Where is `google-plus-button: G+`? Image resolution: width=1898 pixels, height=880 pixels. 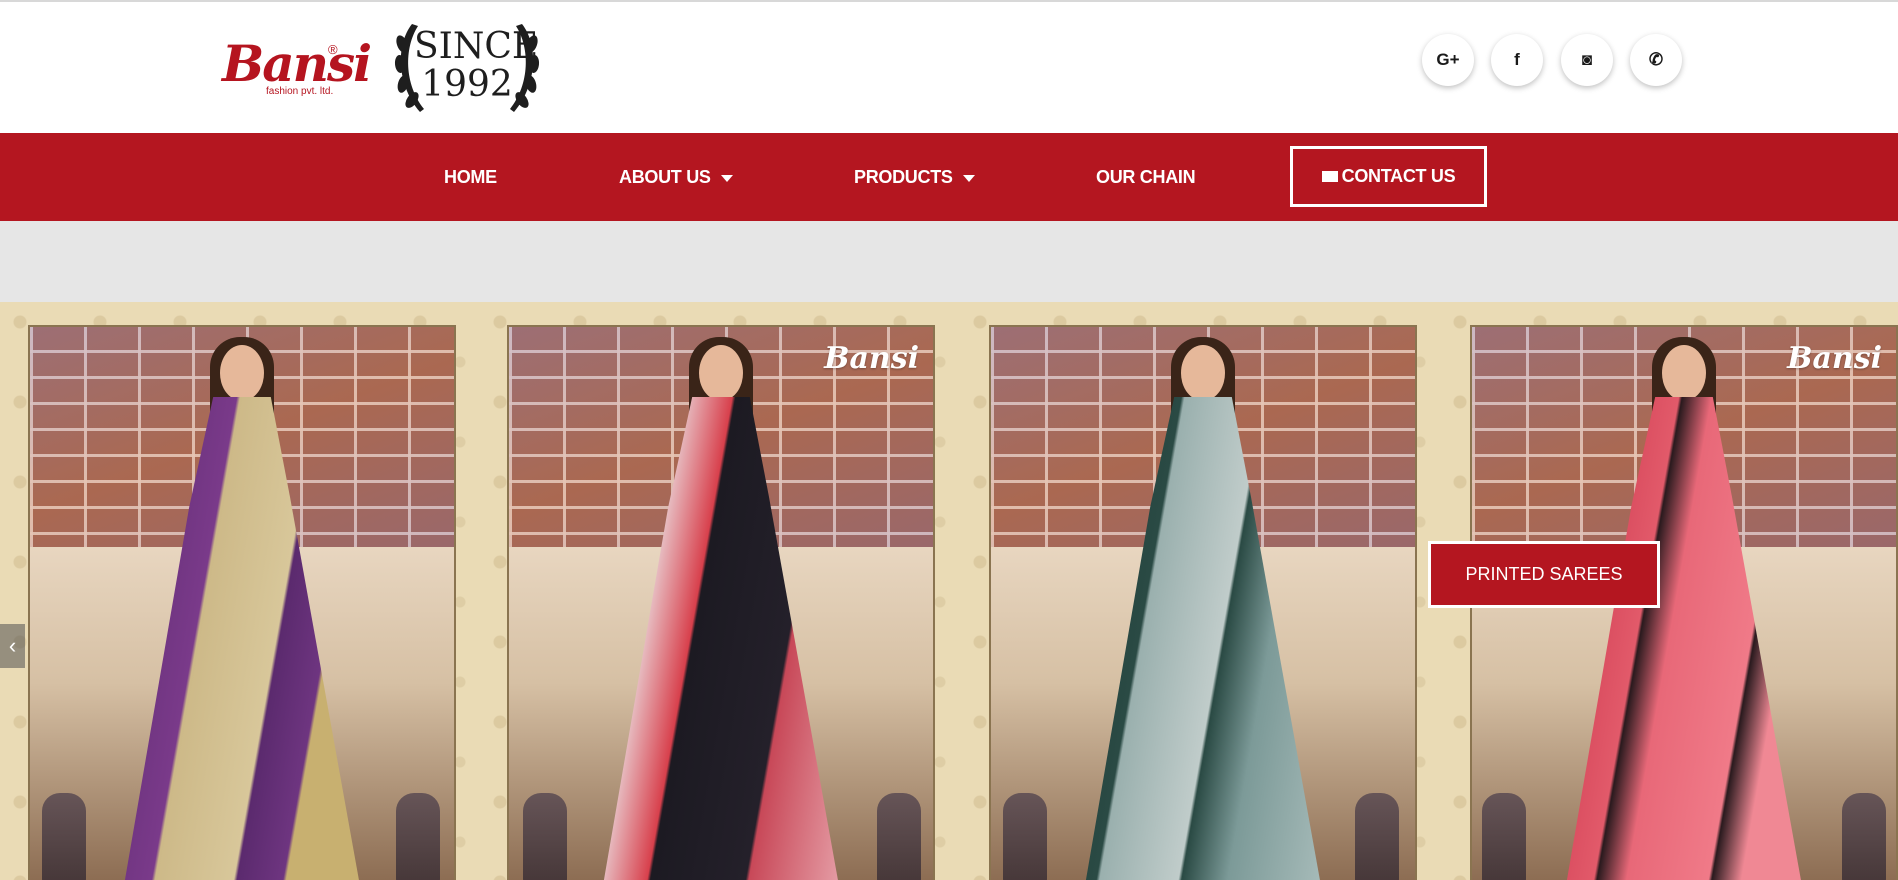
google-plus-button: G+ is located at coordinates (1448, 60).